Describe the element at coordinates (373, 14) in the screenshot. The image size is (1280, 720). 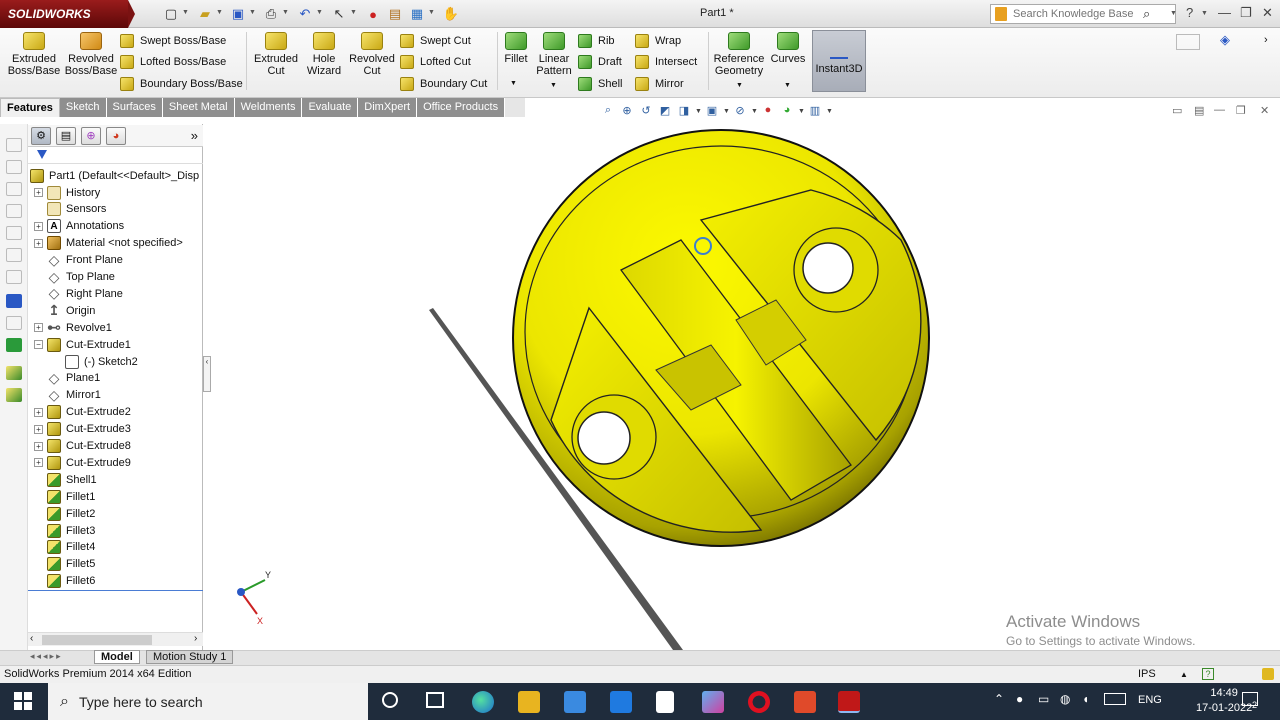
I see `rebuild-icon: ●` at that location.